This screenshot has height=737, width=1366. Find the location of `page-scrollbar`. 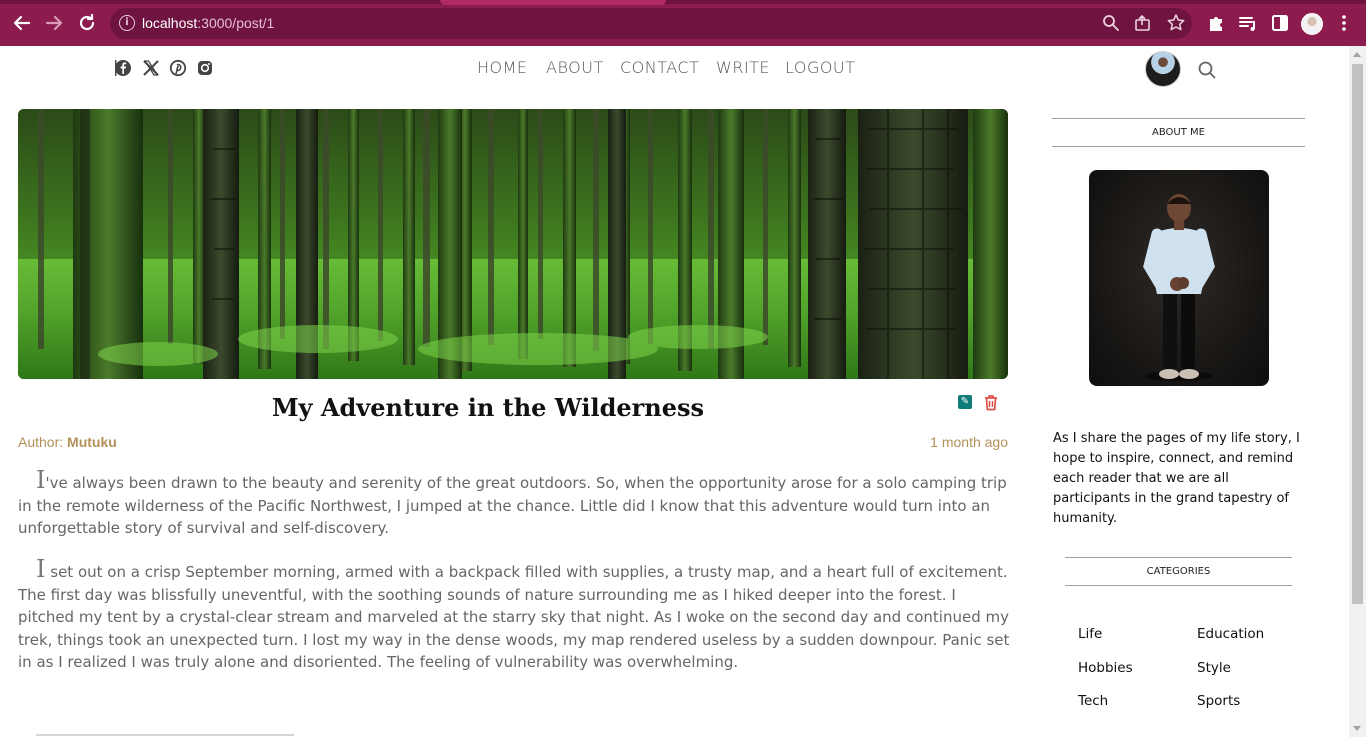

page-scrollbar is located at coordinates (1357, 391).